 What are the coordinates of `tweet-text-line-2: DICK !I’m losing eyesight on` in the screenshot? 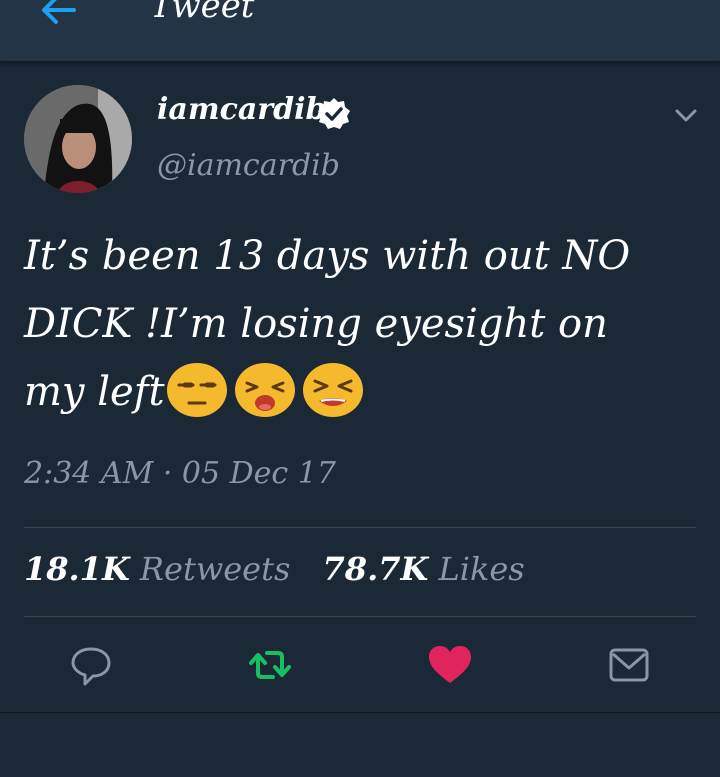 It's located at (316, 324).